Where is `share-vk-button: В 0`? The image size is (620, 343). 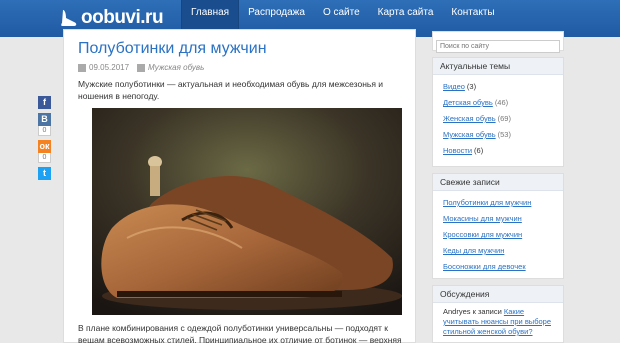
share-vk-button: В 0 is located at coordinates (44, 124).